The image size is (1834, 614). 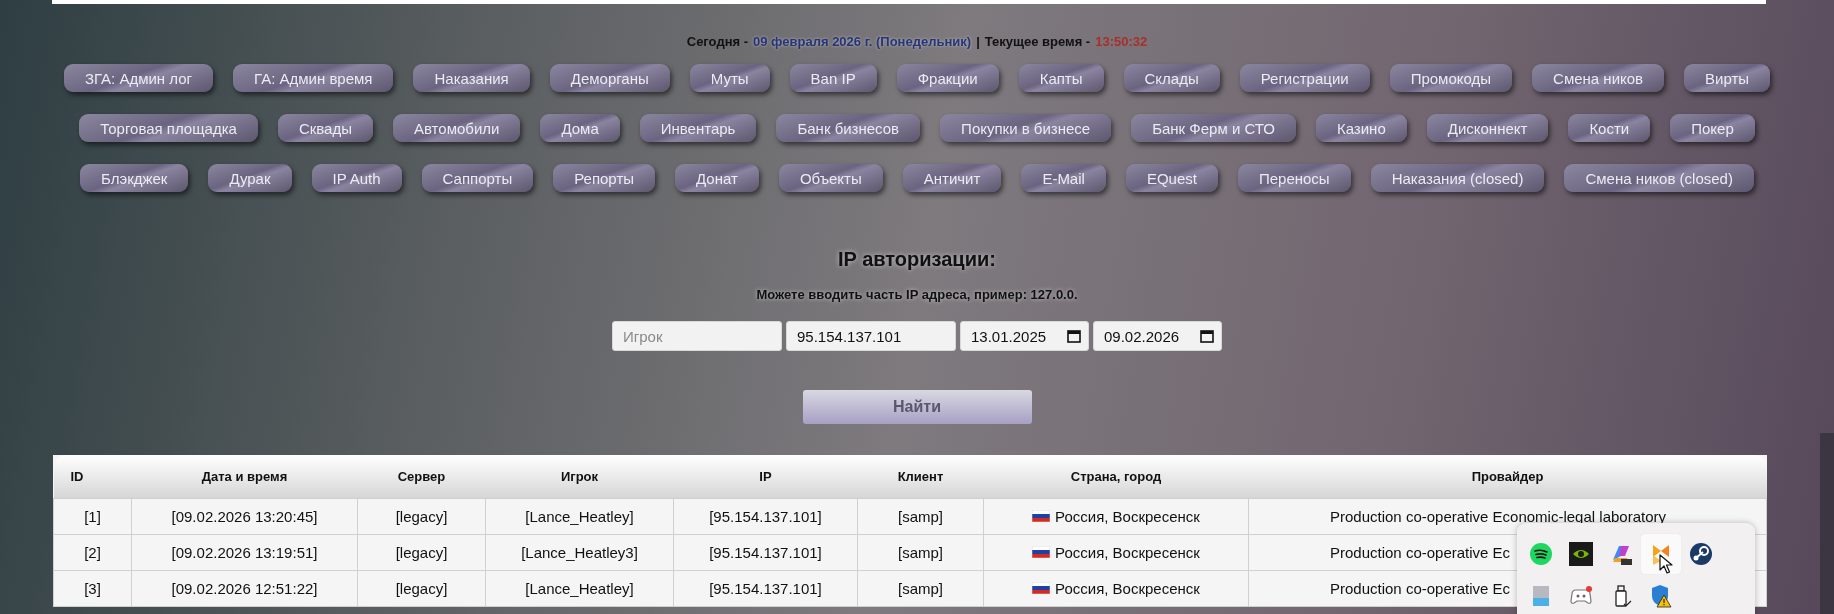 What do you see at coordinates (1304, 78) in the screenshot?
I see `nav-button: Регистрации` at bounding box center [1304, 78].